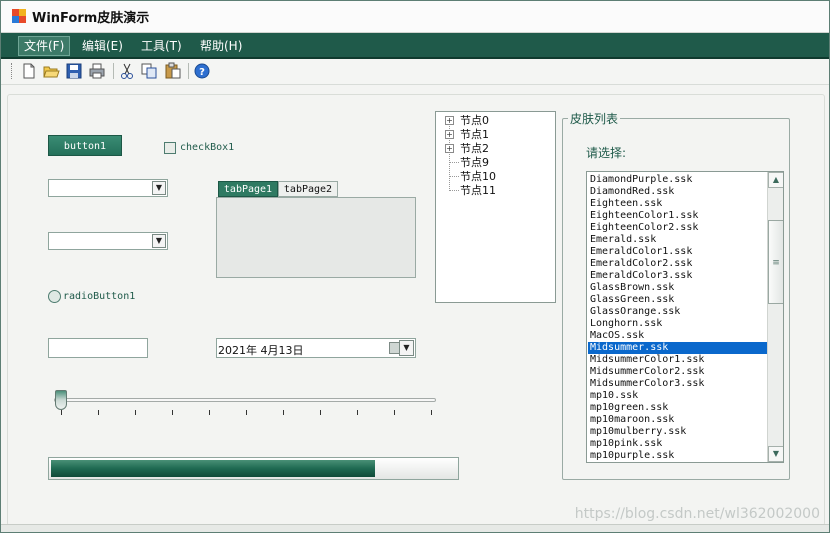 This screenshot has width=830, height=533. I want to click on skin-prompt-label: 请选择:, so click(606, 153).